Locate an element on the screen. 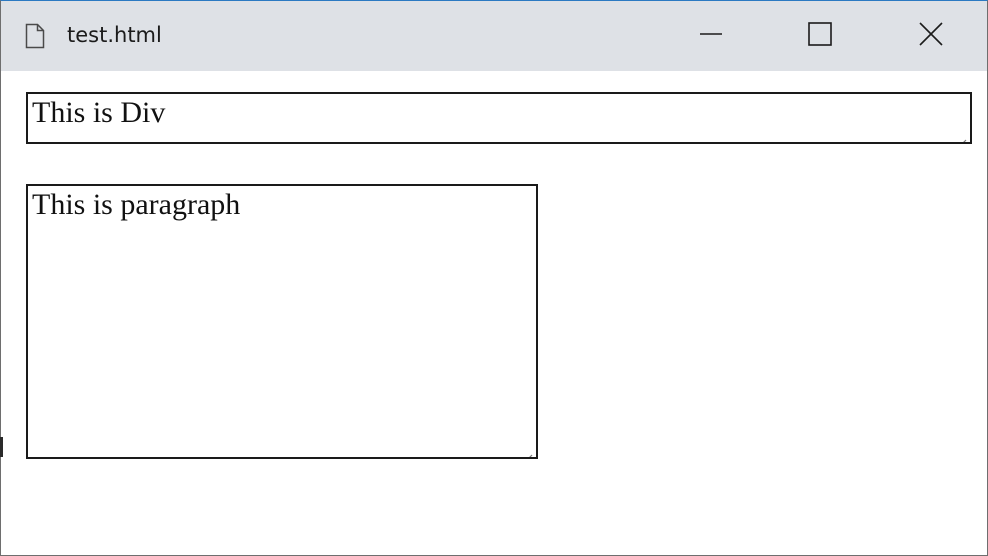  maximize-icon is located at coordinates (820, 36).